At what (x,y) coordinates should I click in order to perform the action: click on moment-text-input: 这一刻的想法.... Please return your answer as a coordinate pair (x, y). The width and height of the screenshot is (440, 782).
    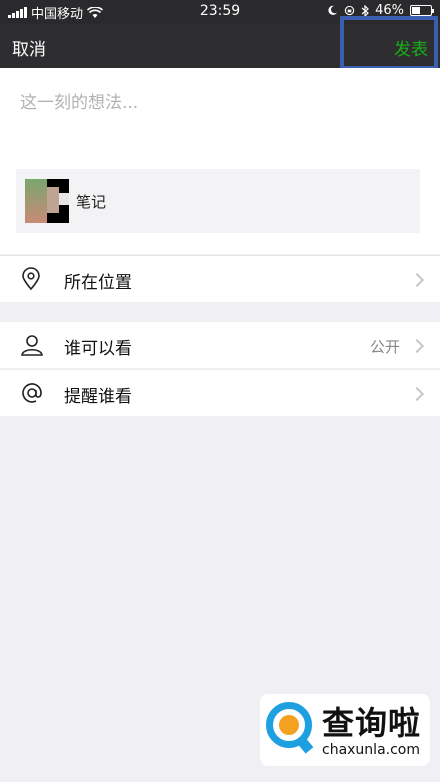
    Looking at the image, I should click on (79, 100).